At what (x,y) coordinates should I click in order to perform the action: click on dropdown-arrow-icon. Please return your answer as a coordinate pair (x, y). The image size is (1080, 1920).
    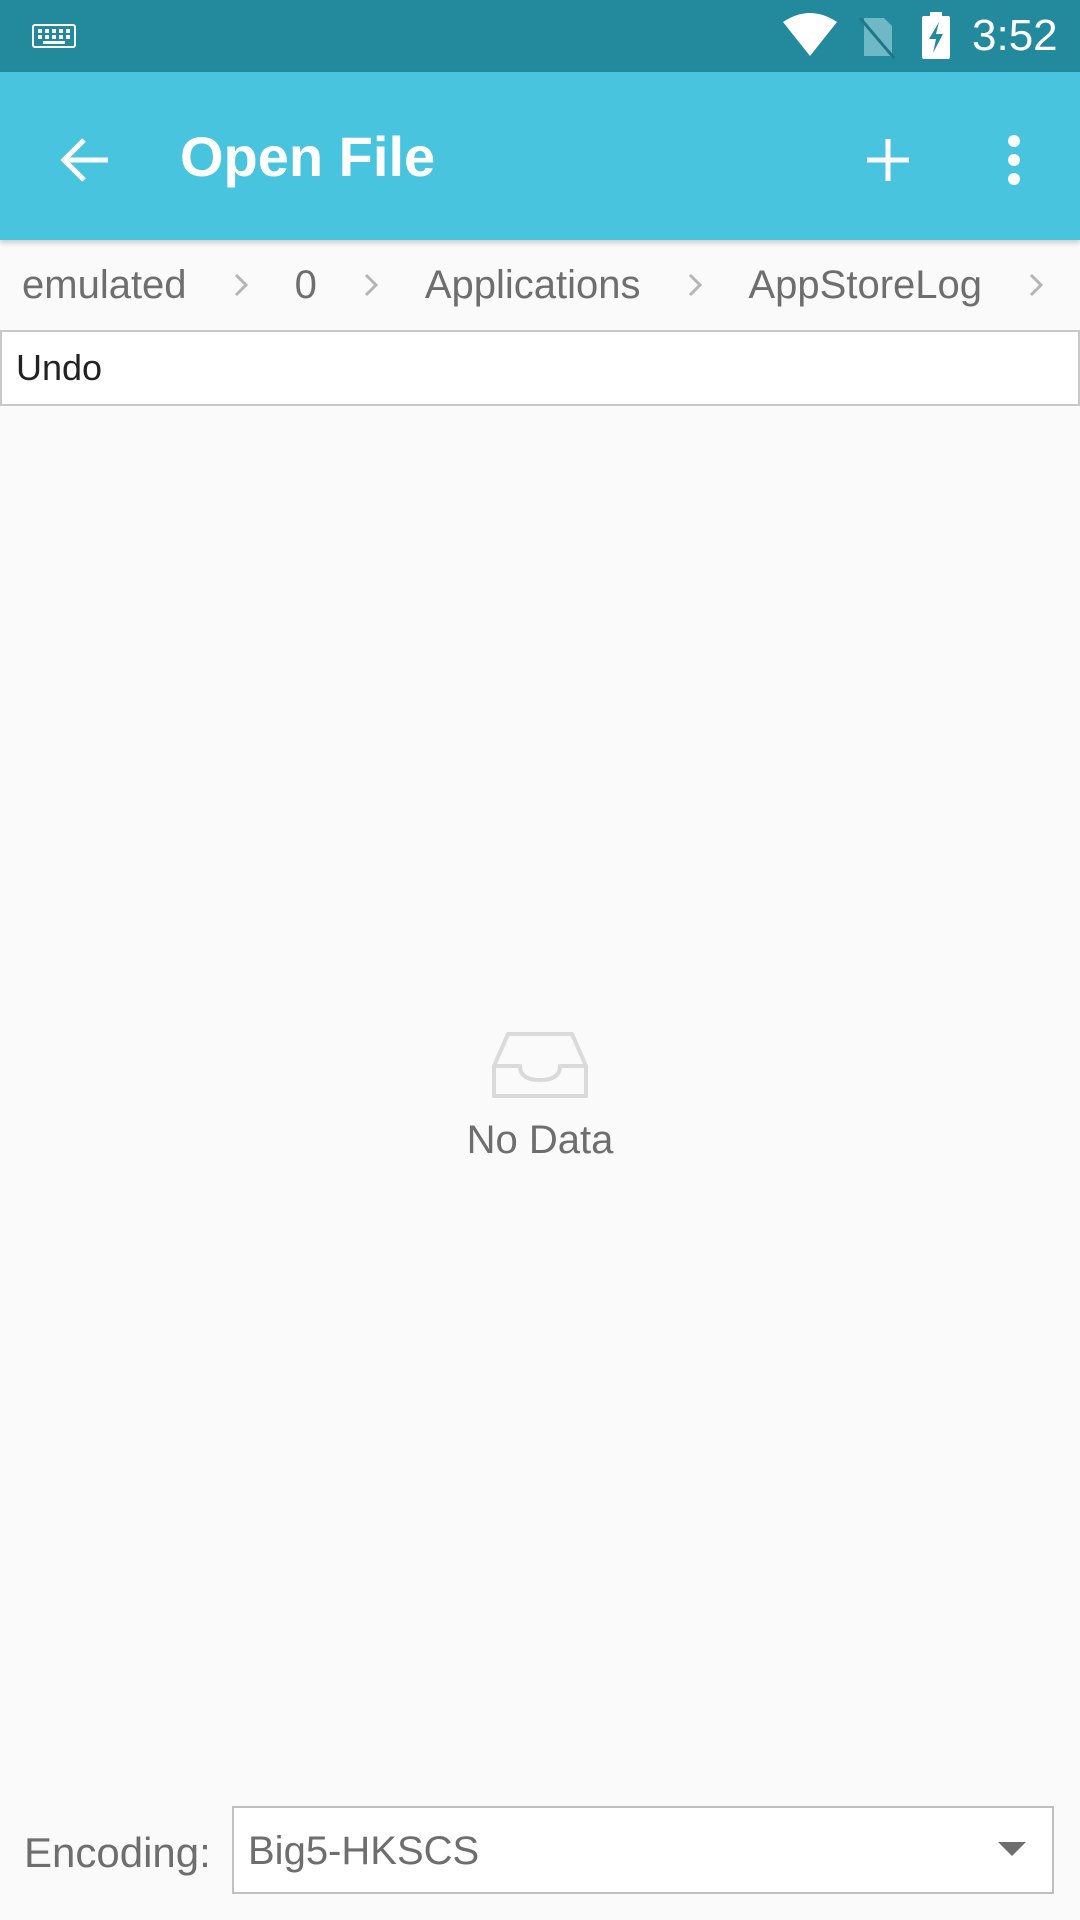
    Looking at the image, I should click on (1012, 1849).